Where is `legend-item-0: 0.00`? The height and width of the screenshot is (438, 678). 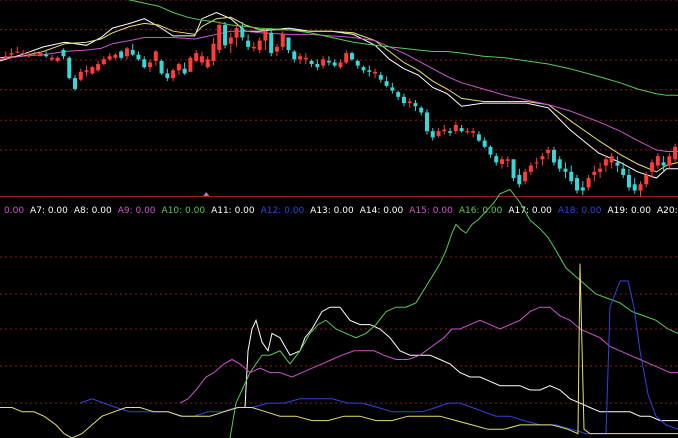
legend-item-0: 0.00 is located at coordinates (14, 211).